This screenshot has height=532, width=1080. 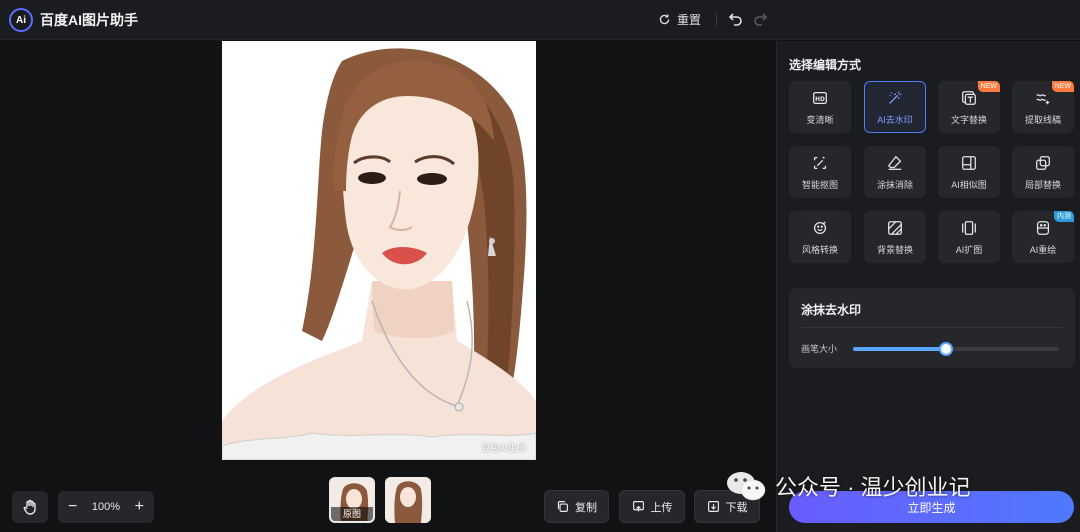 I want to click on tool-background-replace: 背景替换, so click(x=895, y=237).